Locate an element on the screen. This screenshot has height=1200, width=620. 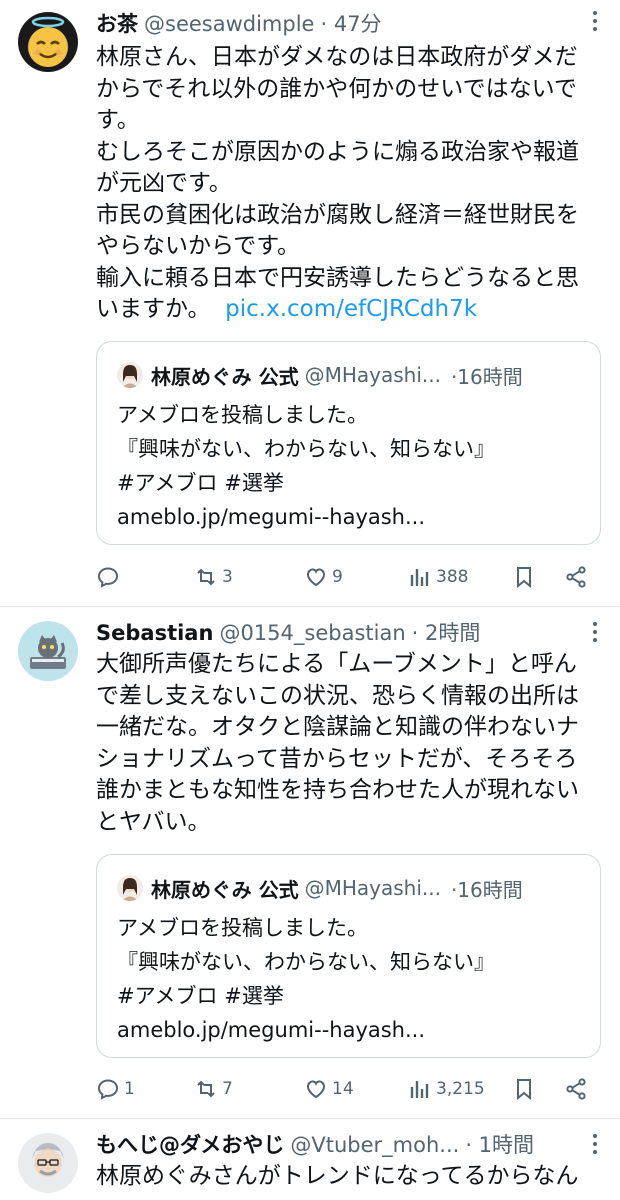
retweet-button: 3 is located at coordinates (213, 577).